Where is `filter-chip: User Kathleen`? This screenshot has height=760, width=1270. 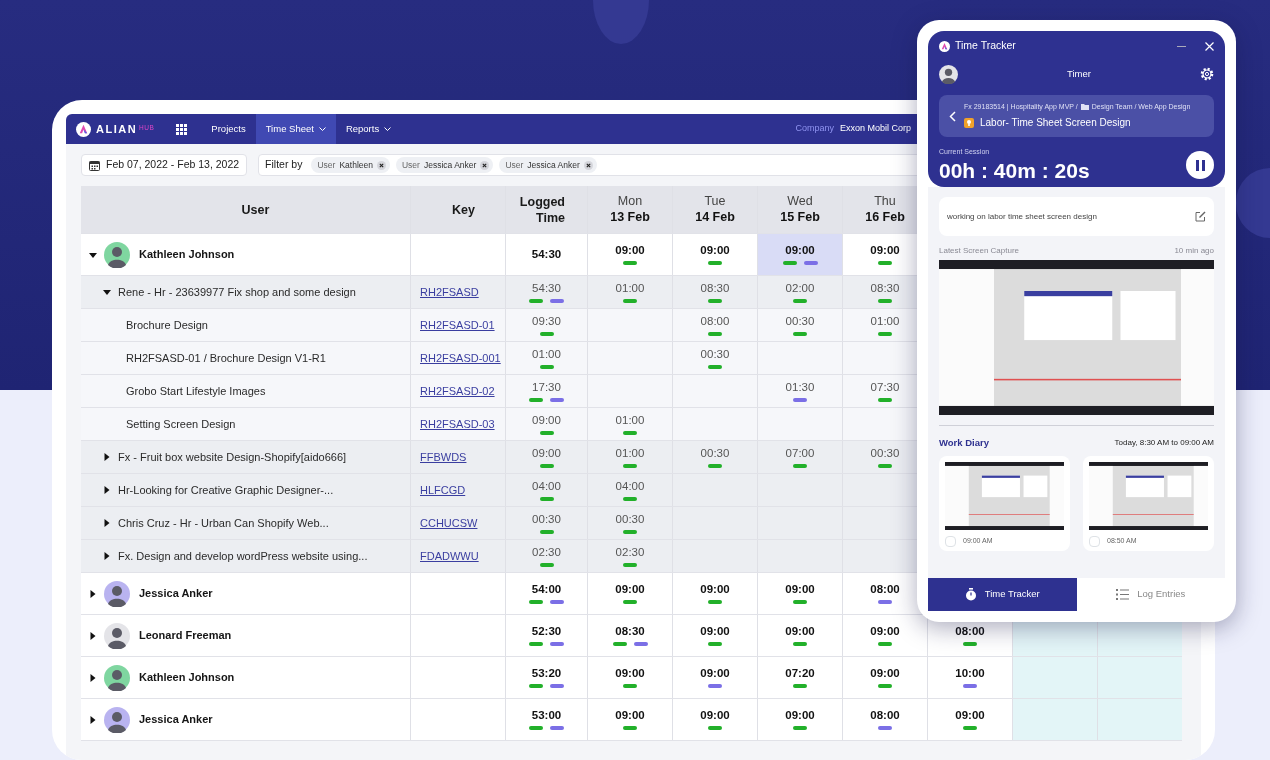
filter-chip: User Kathleen is located at coordinates (350, 165).